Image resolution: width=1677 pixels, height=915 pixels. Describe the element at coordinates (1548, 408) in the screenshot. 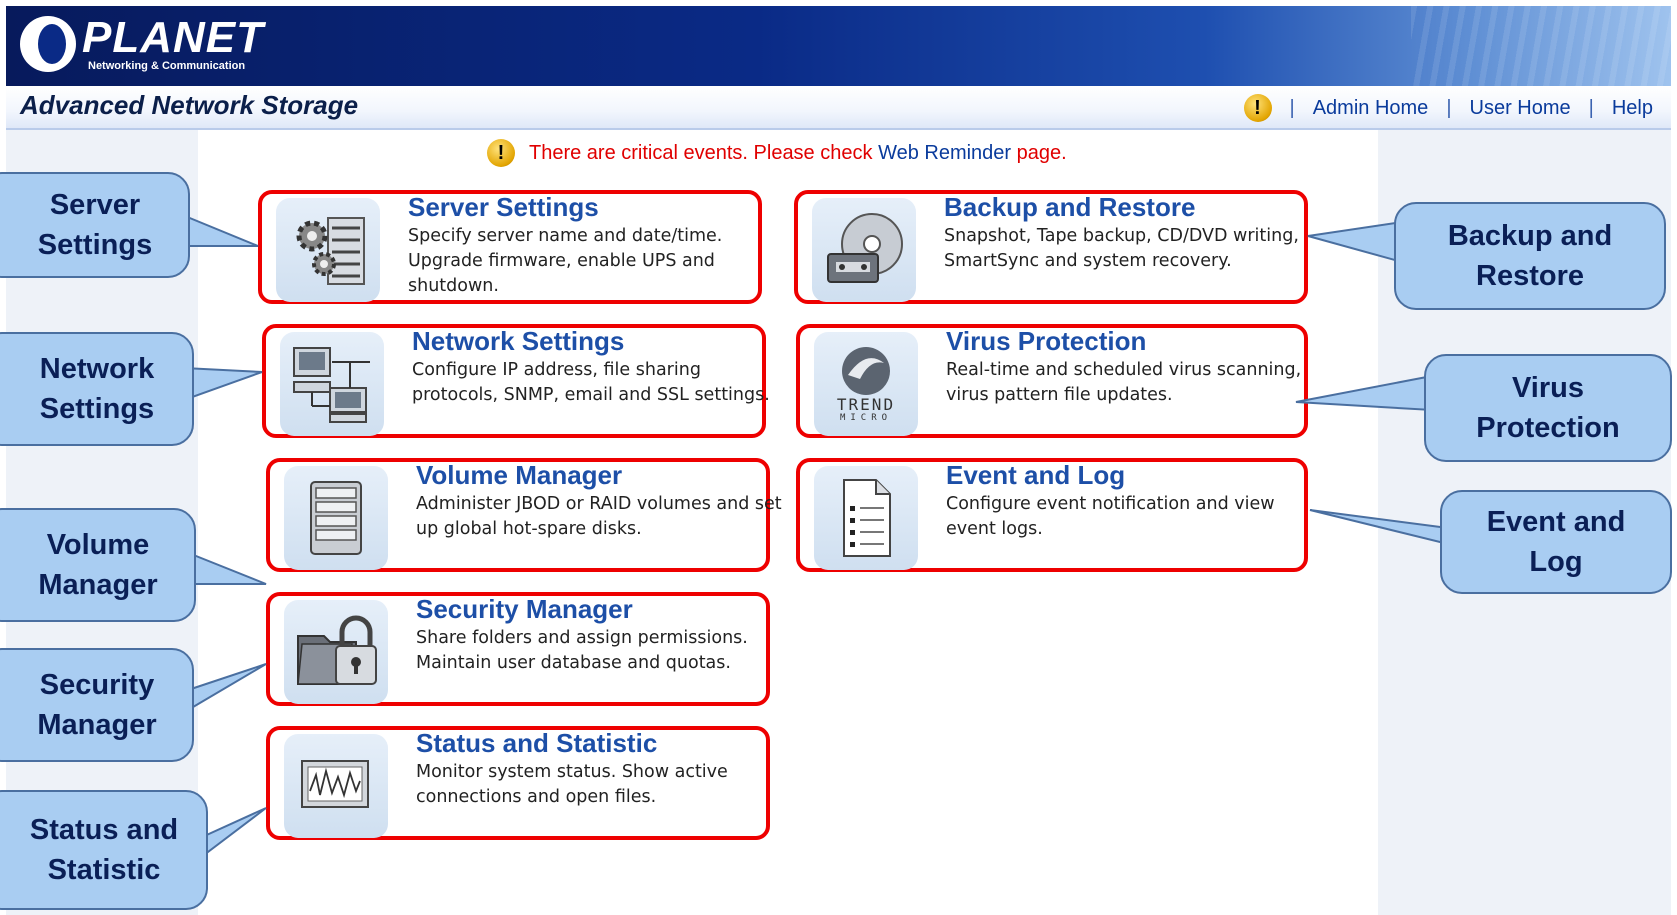

I see `callout-virus-protection: Virus Protection` at that location.